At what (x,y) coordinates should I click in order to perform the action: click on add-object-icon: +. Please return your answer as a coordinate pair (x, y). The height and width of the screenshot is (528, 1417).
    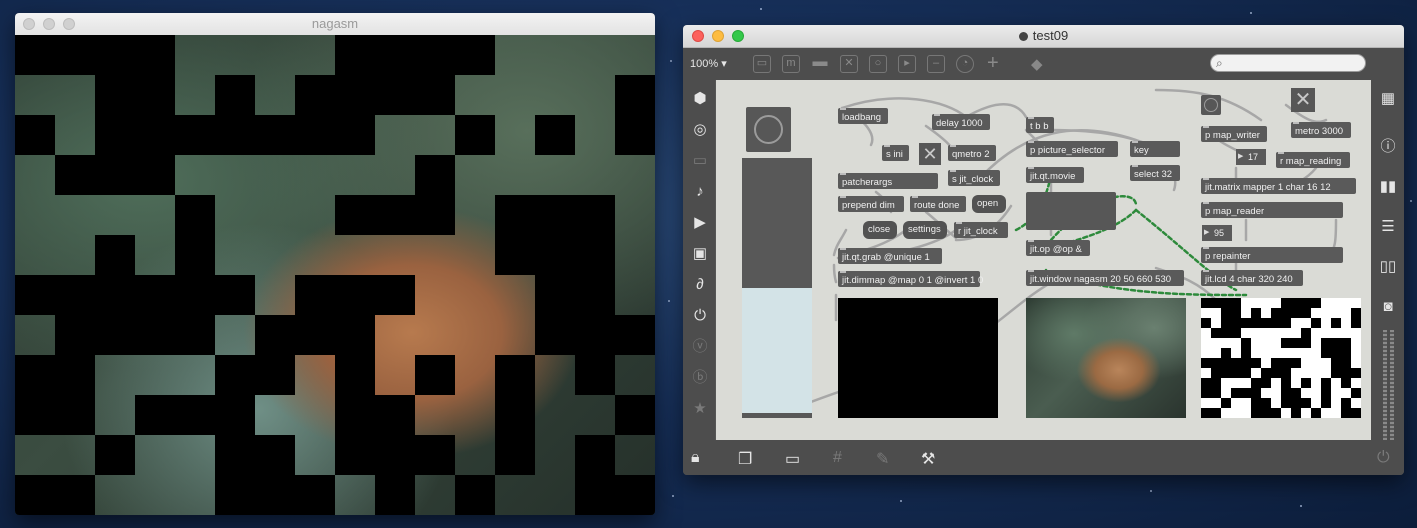
    Looking at the image, I should click on (993, 63).